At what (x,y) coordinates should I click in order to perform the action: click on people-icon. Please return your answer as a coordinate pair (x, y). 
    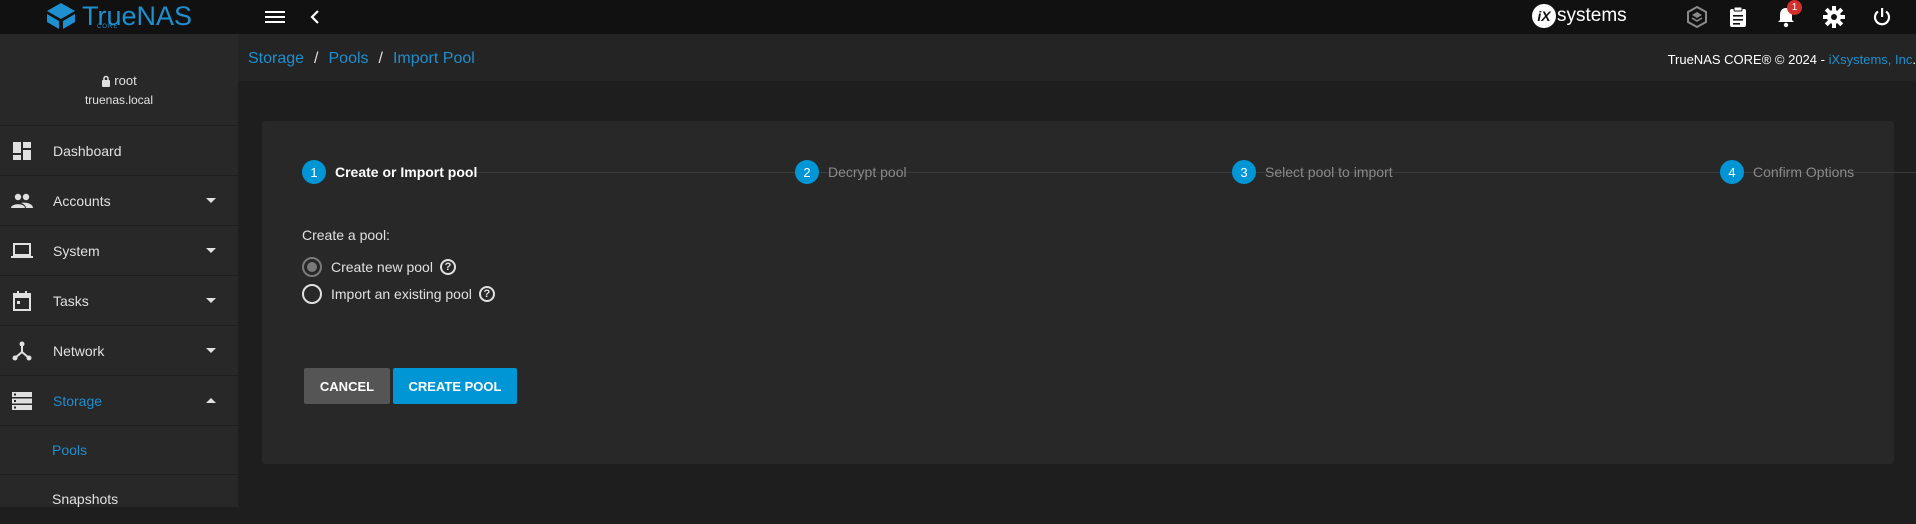
    Looking at the image, I should click on (22, 201).